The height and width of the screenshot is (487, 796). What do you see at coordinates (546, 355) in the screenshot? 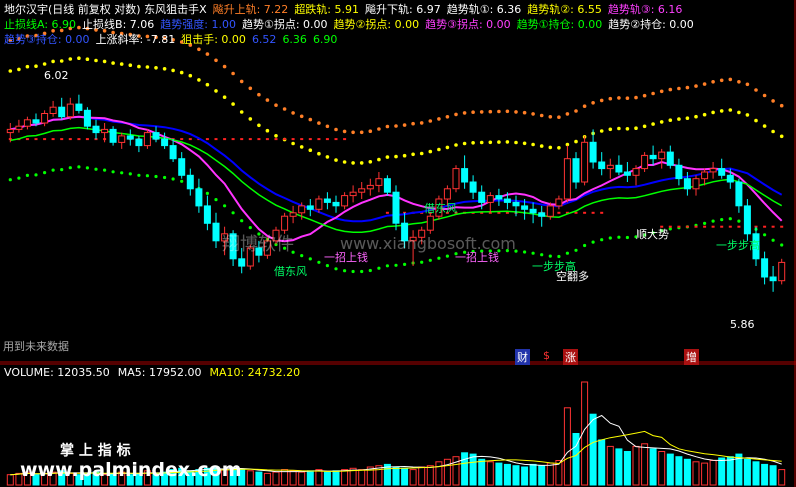
I see `tag-dollar: $` at bounding box center [546, 355].